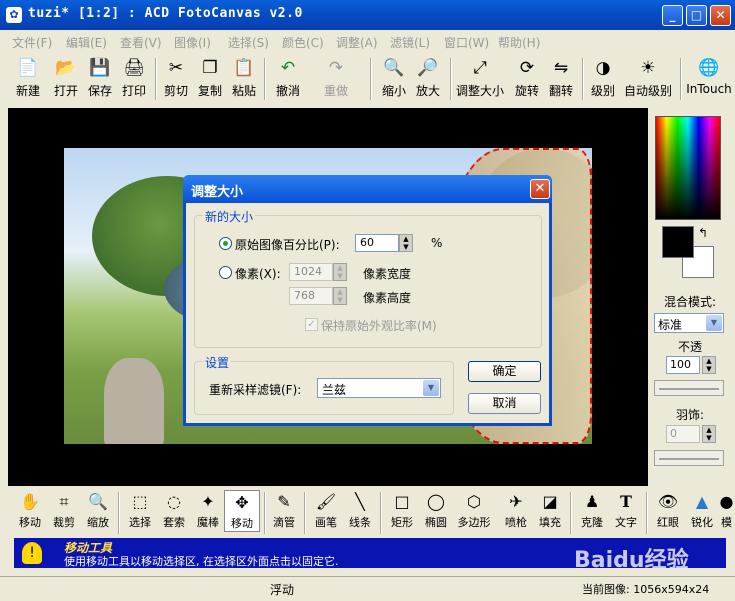  What do you see at coordinates (402, 510) in the screenshot?
I see `tool-rectangle: □ 矩形` at bounding box center [402, 510].